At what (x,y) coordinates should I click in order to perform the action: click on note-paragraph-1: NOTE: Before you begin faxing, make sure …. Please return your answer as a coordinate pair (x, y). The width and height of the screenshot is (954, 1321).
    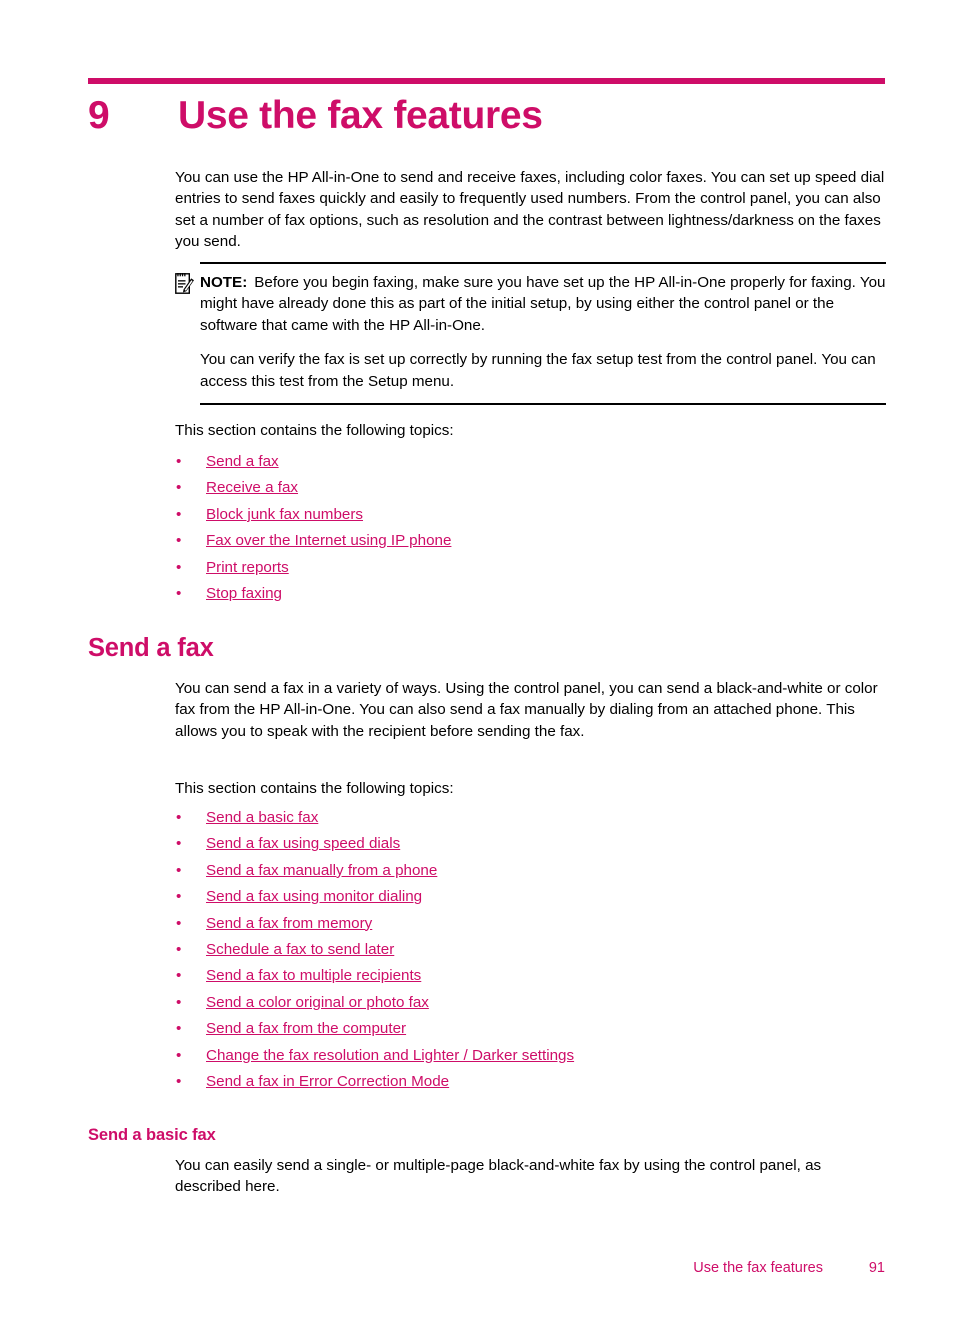
    Looking at the image, I should click on (543, 304).